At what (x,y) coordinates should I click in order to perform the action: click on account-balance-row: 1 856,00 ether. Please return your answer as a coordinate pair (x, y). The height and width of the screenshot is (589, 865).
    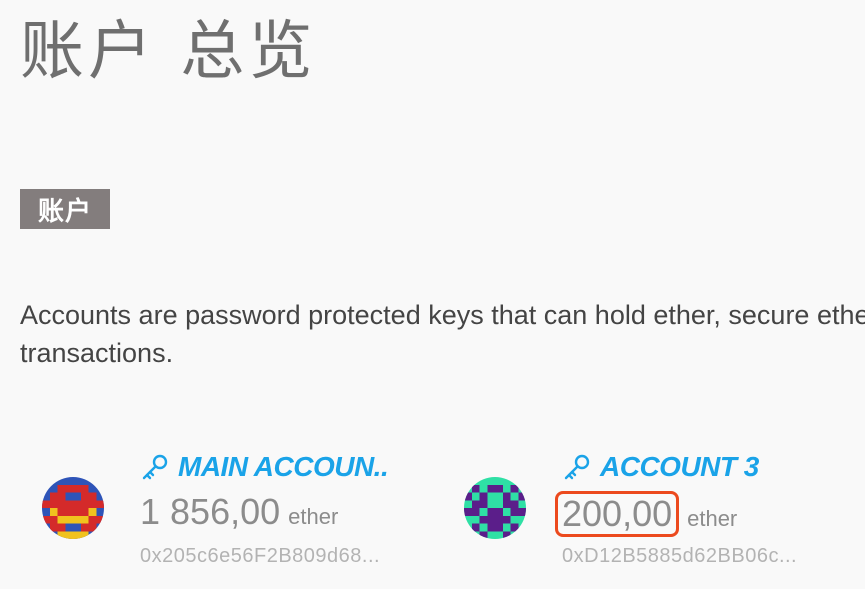
    Looking at the image, I should click on (239, 513).